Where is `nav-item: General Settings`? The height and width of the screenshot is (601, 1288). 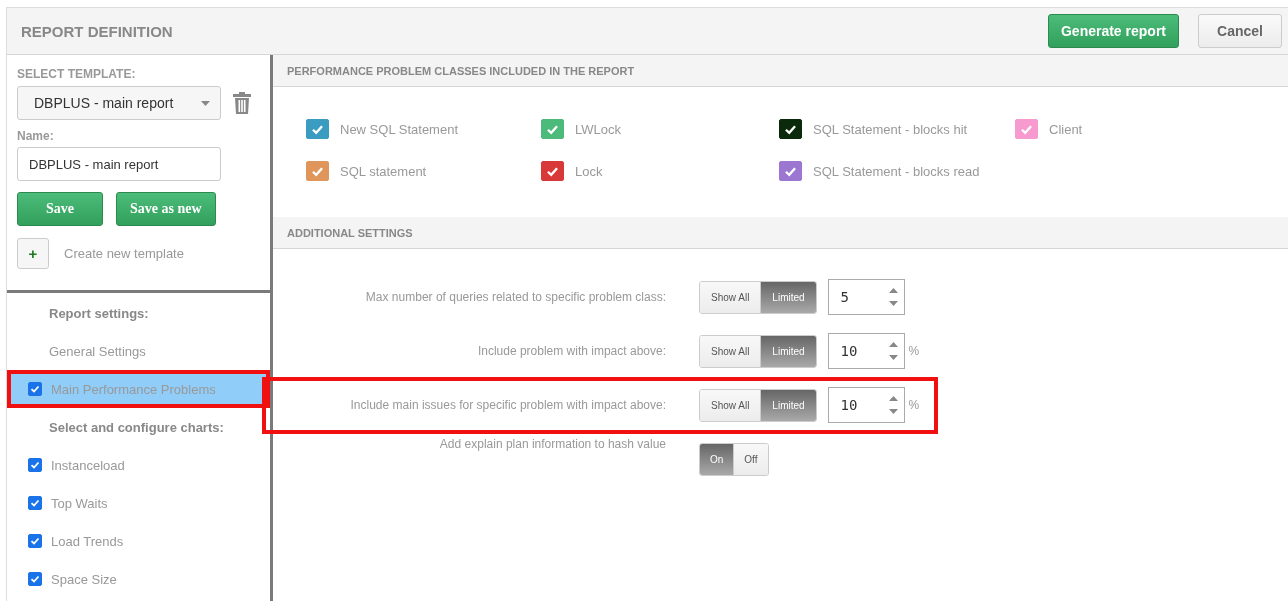 nav-item: General Settings is located at coordinates (138, 351).